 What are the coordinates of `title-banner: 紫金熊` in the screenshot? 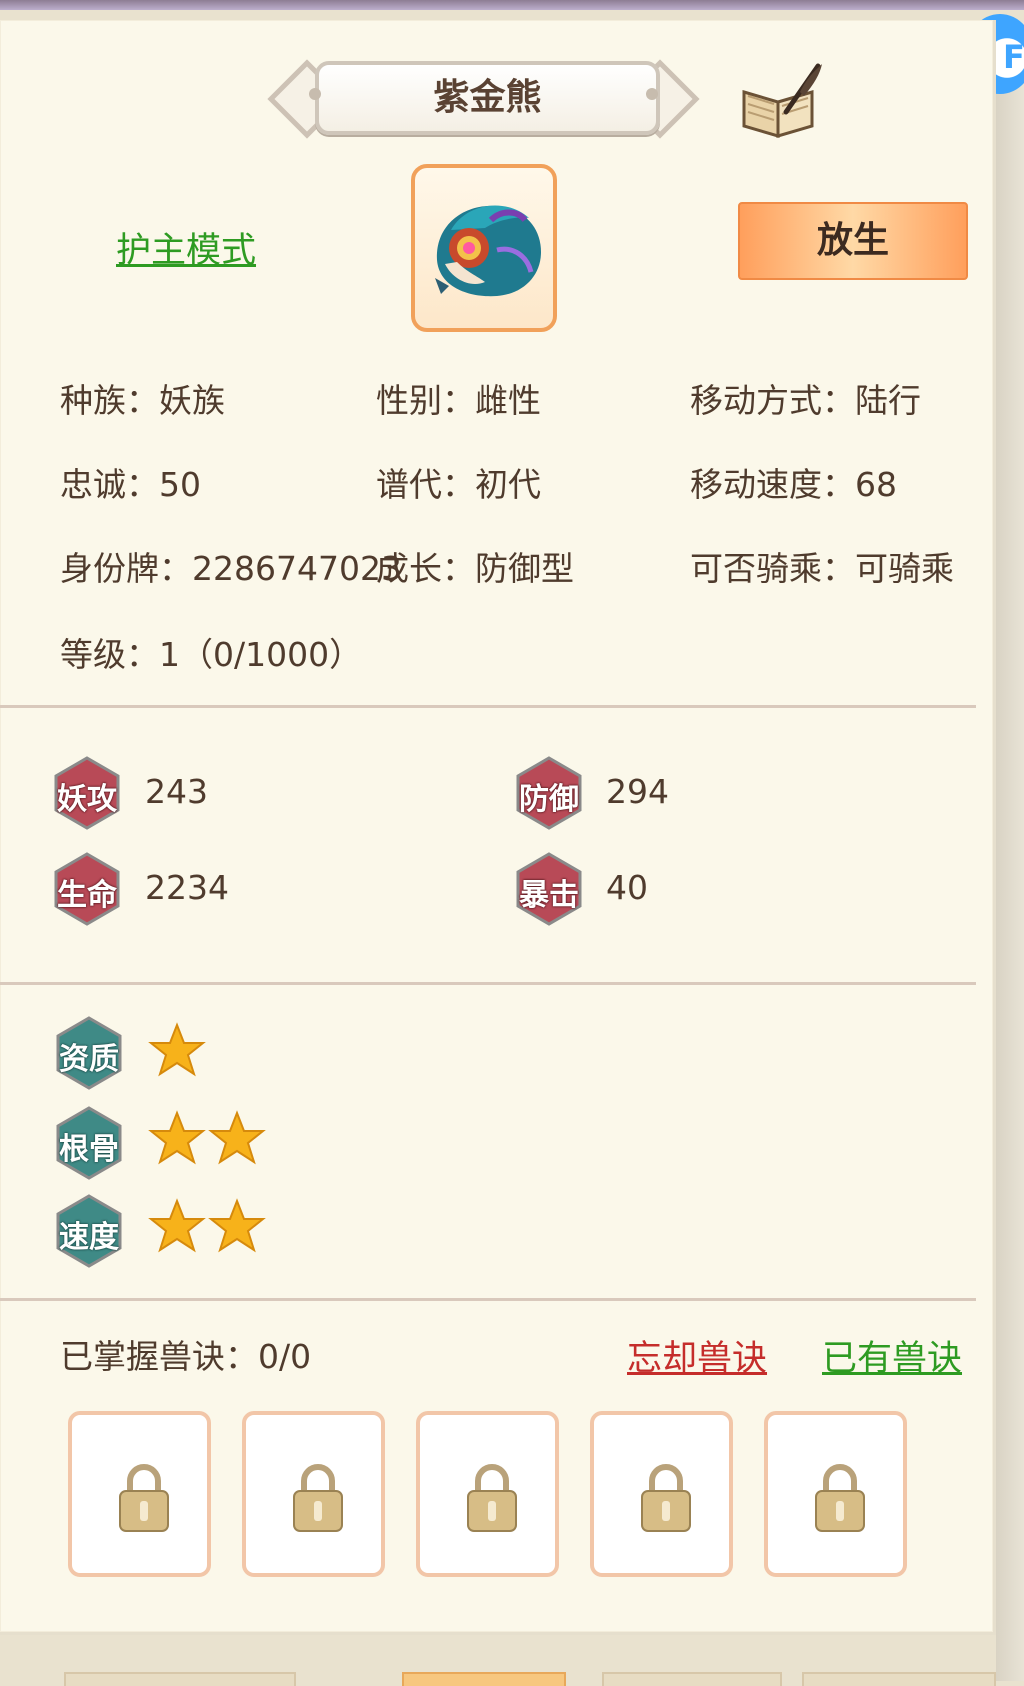 It's located at (483, 97).